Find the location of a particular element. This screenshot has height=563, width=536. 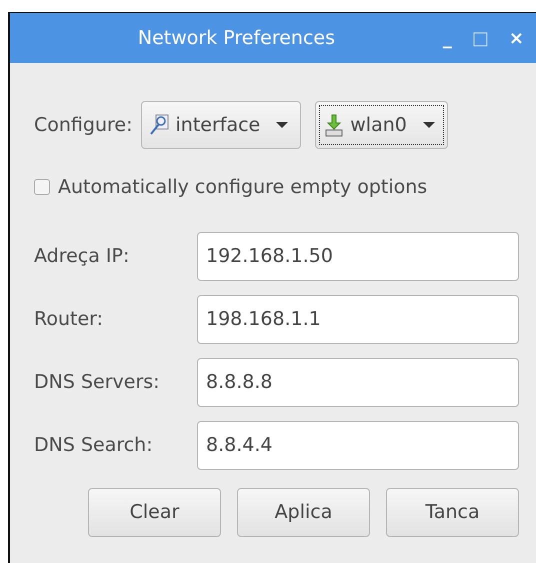

dropdown: interface is located at coordinates (221, 125).